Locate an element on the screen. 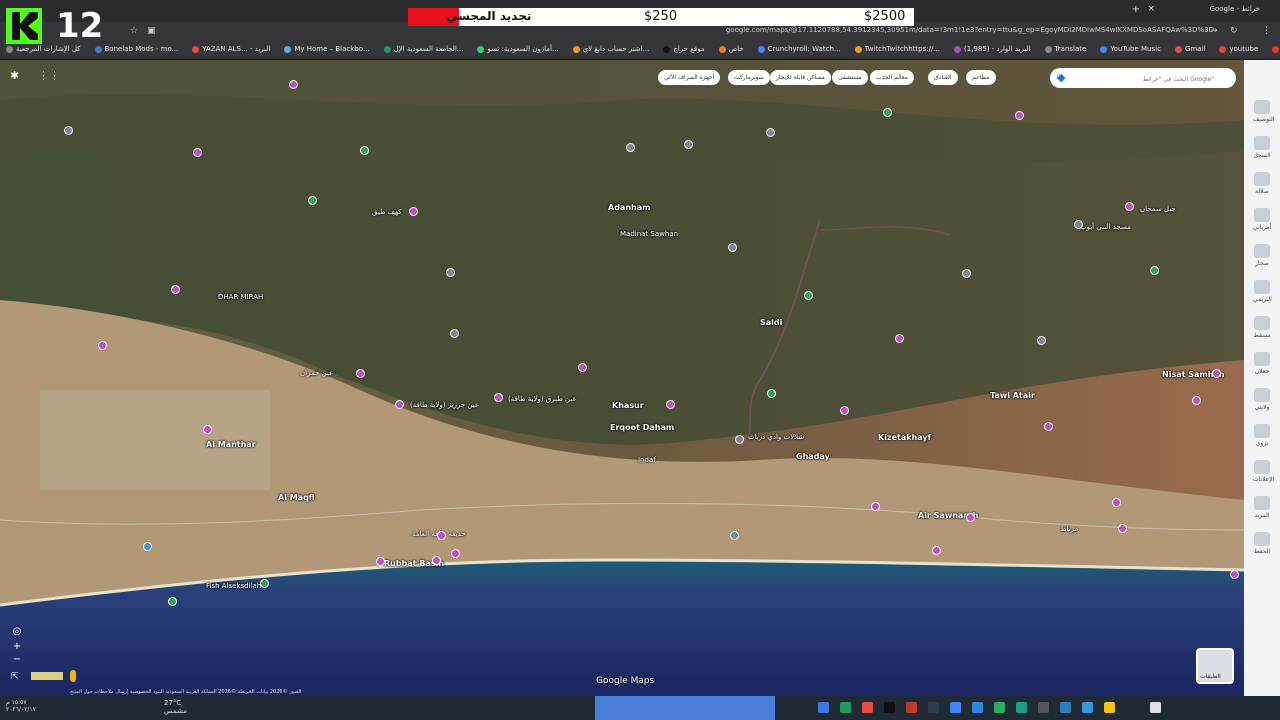 The image size is (1280, 720). bookmark-item: خاص is located at coordinates (731, 49).